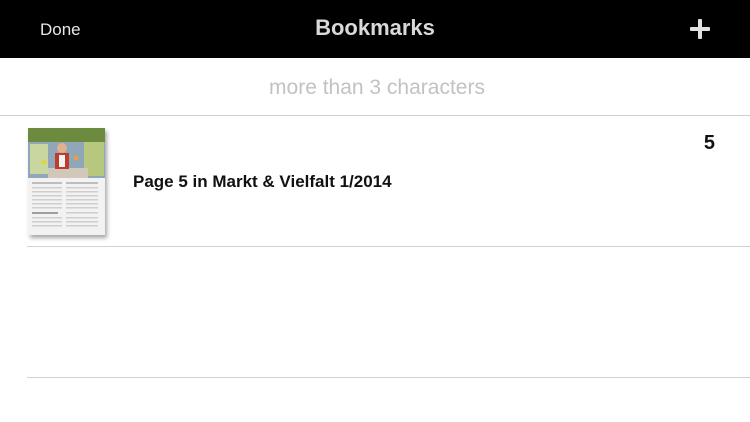 Image resolution: width=750 pixels, height=422 pixels. I want to click on done-button: Done, so click(60, 30).